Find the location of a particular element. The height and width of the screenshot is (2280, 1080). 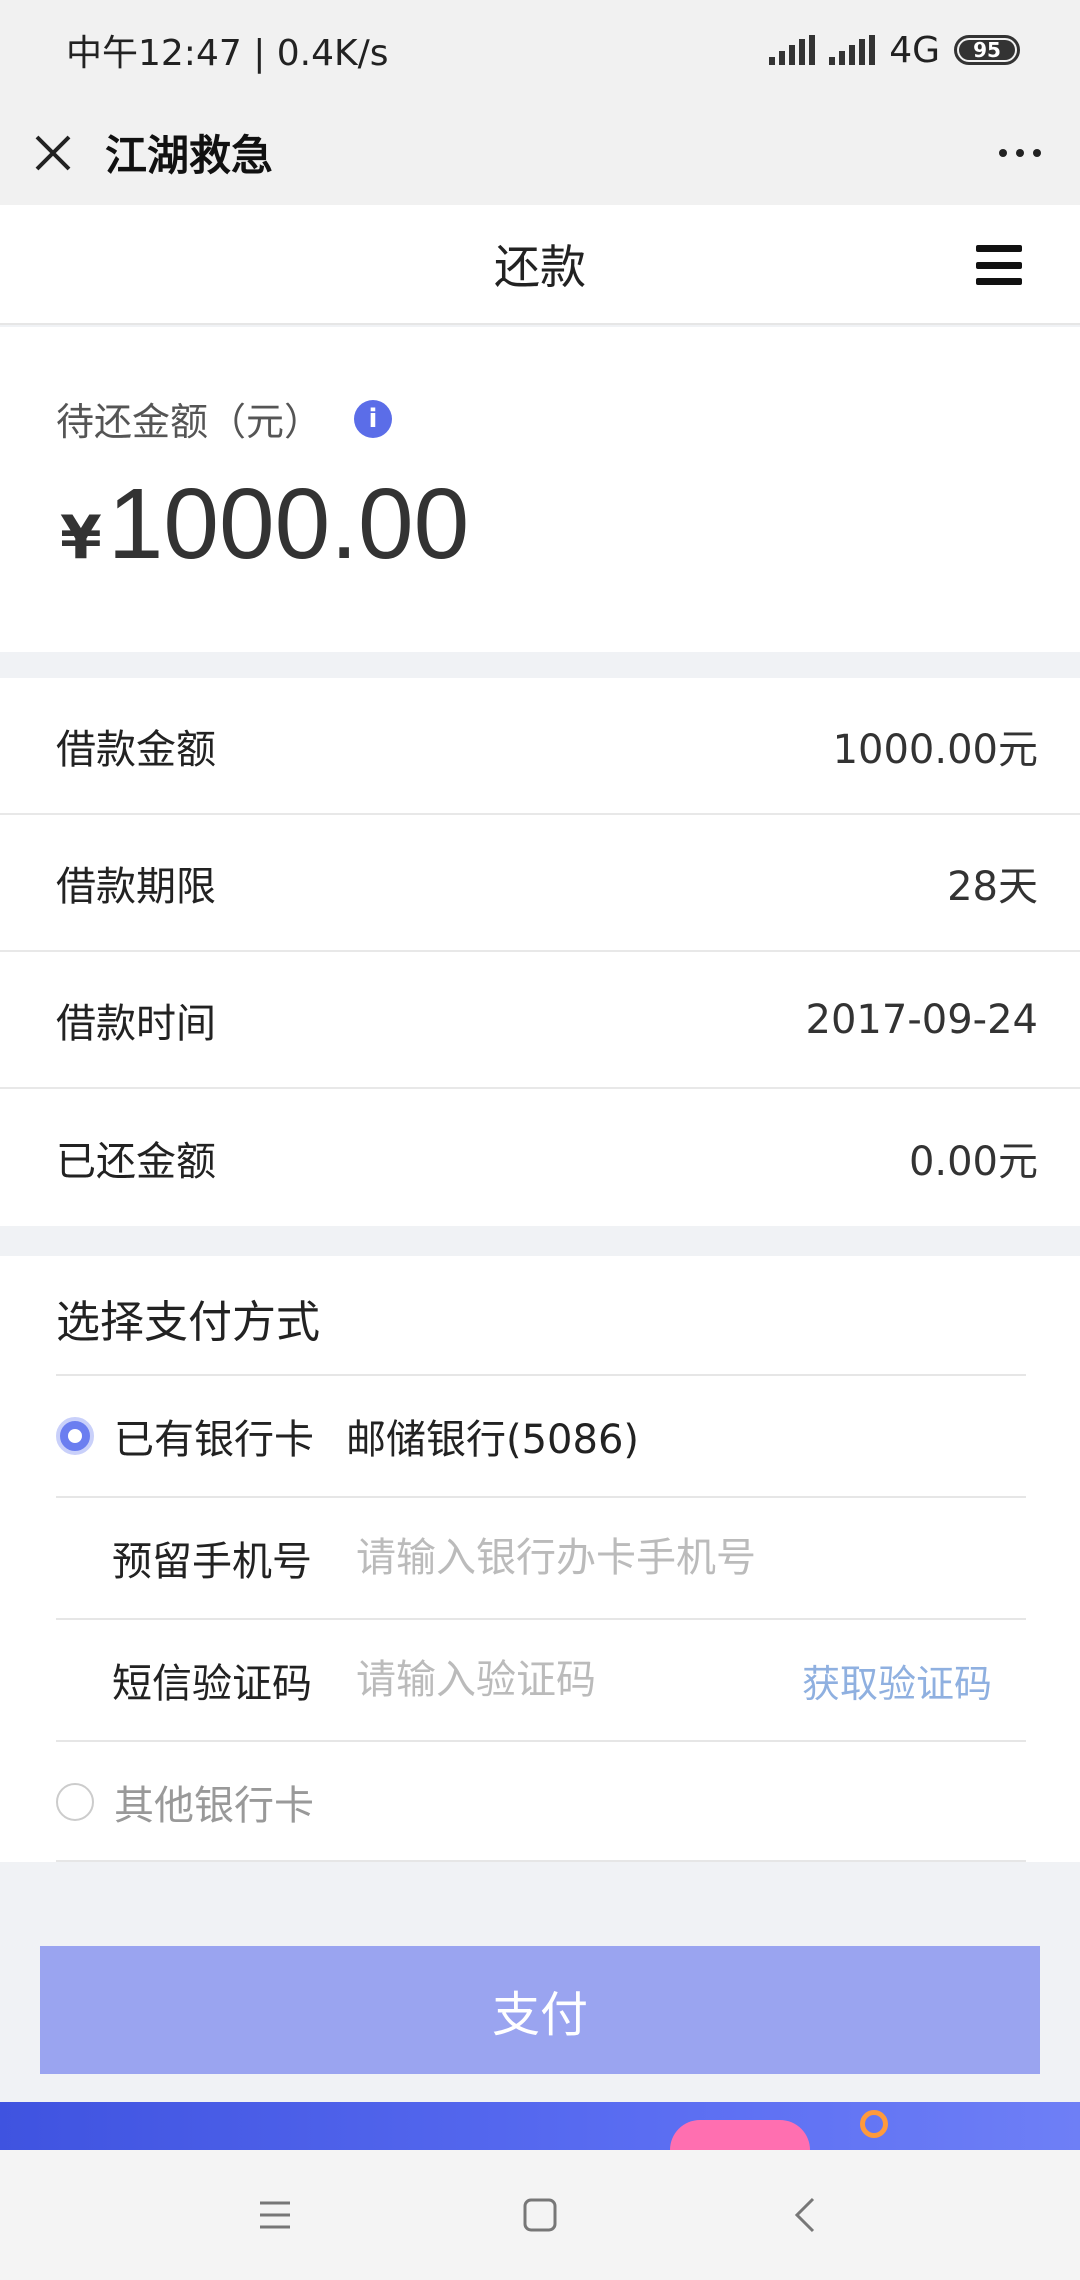

existing-card-option: 已有银行卡 邮储银行(5086) is located at coordinates (541, 1436).